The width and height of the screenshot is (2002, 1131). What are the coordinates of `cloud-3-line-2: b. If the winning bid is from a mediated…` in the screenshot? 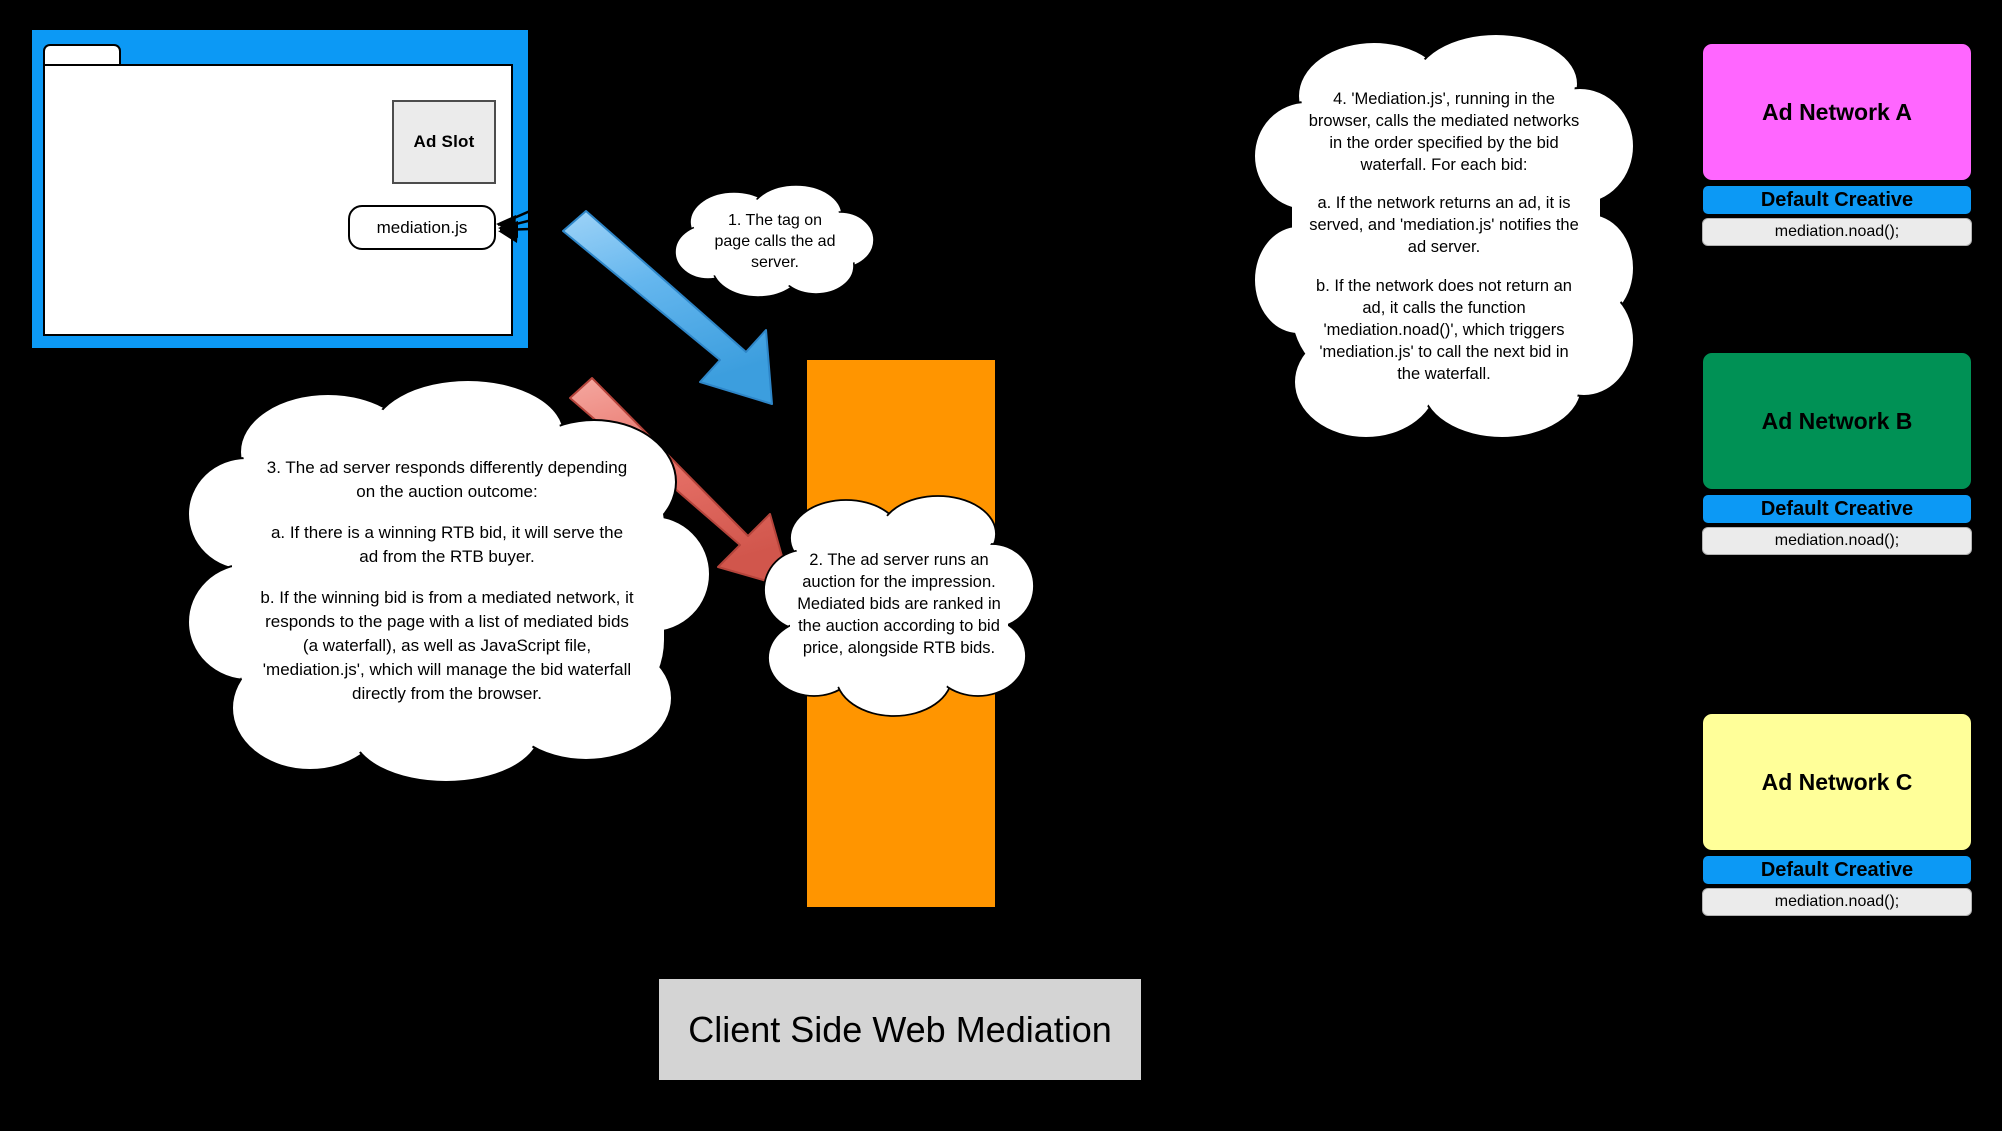 It's located at (447, 645).